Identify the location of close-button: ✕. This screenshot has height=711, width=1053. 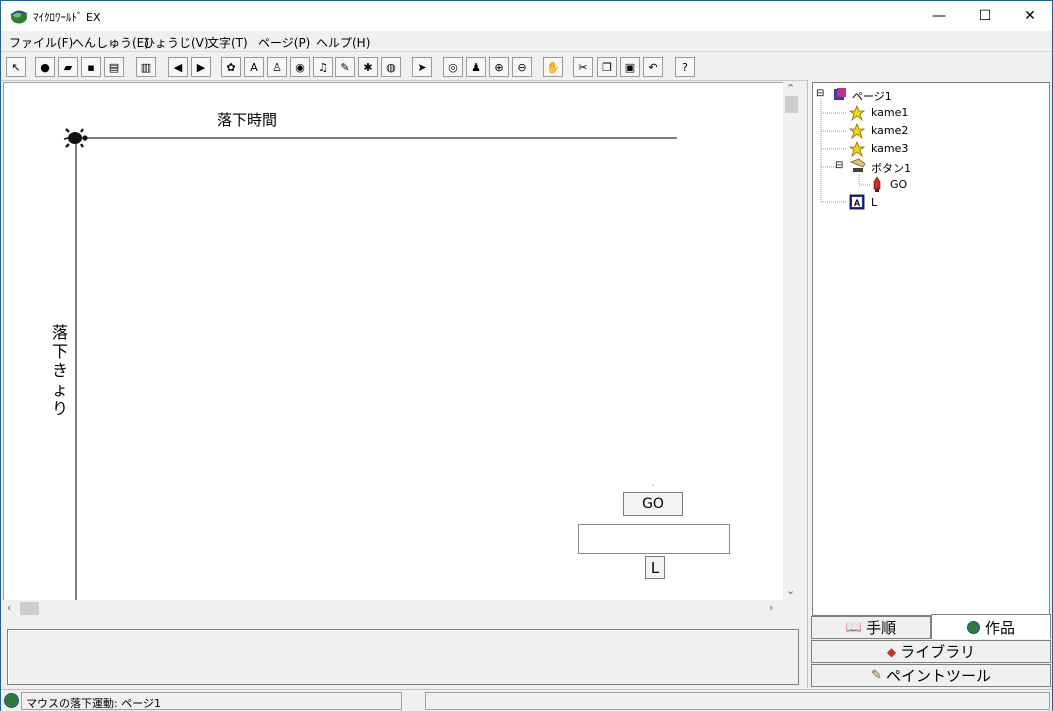
(1030, 16).